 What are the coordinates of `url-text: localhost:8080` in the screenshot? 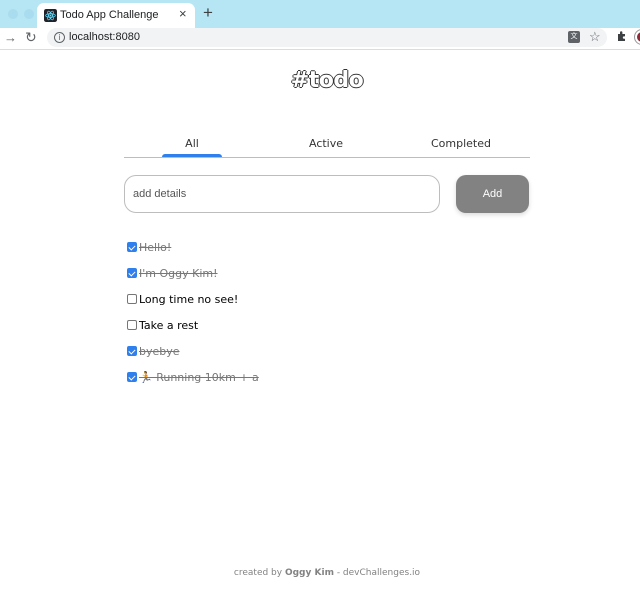 It's located at (104, 37).